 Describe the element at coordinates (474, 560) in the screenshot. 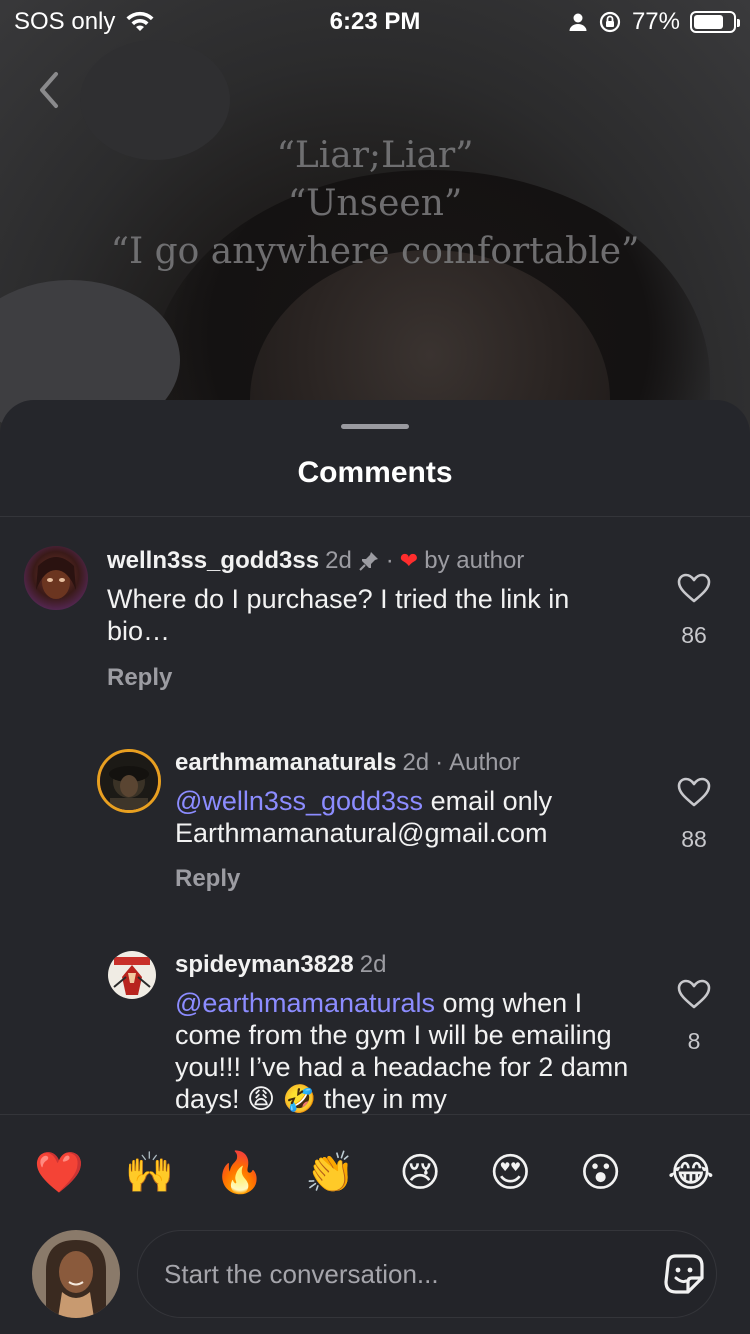

I see `liked-by-author-label: by author` at that location.